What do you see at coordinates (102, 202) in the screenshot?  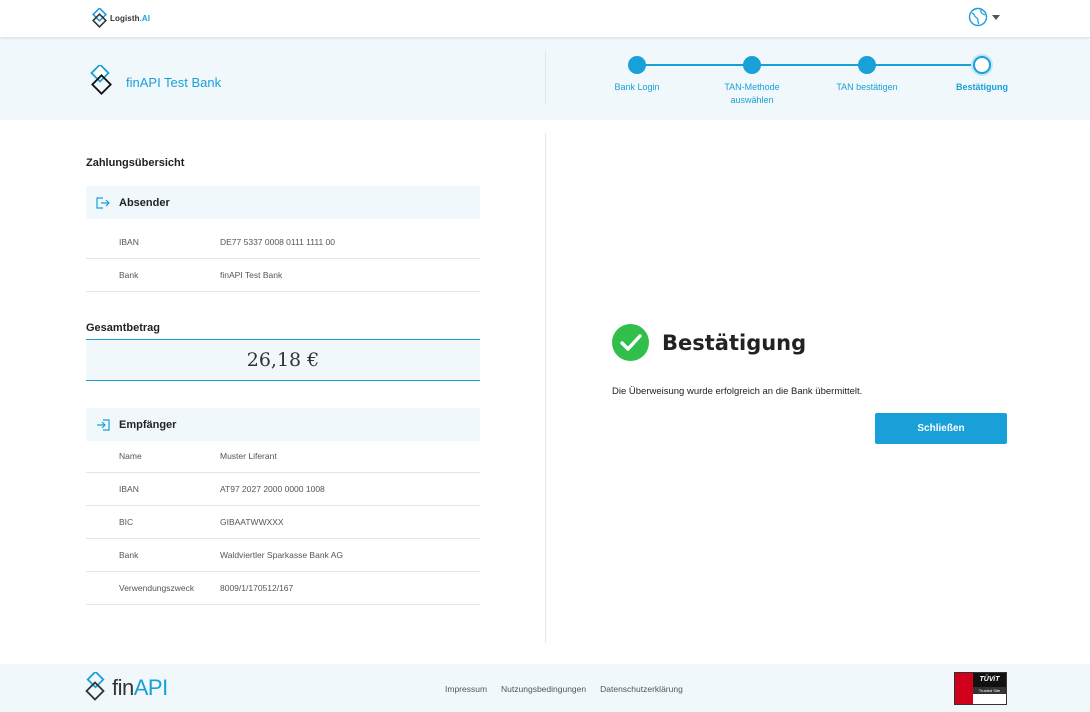 I see `sign-out-icon` at bounding box center [102, 202].